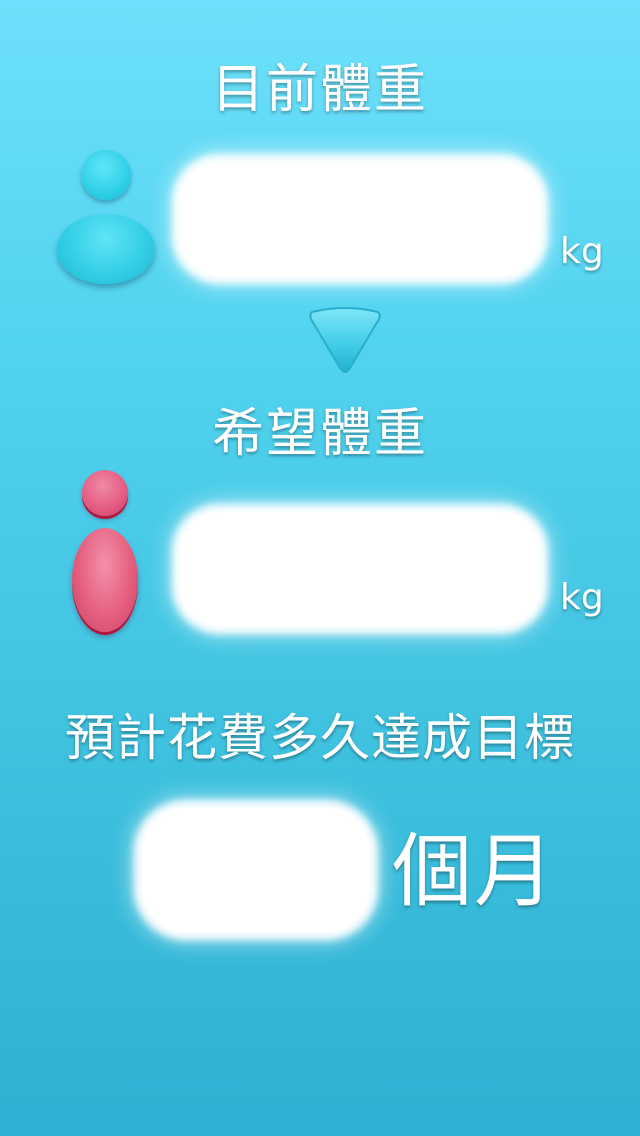  I want to click on duration-title: 預計花費多久達成目標, so click(320, 738).